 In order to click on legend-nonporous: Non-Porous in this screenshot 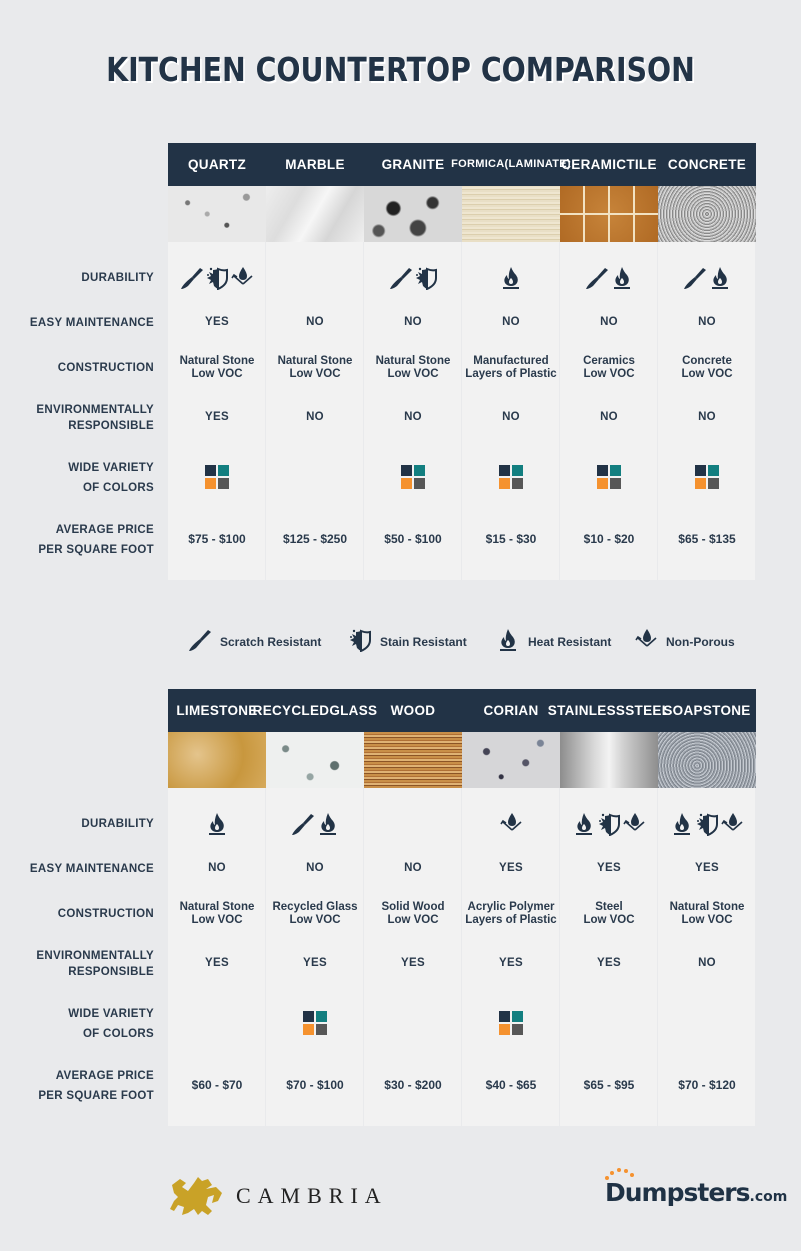, I will do `click(684, 641)`.